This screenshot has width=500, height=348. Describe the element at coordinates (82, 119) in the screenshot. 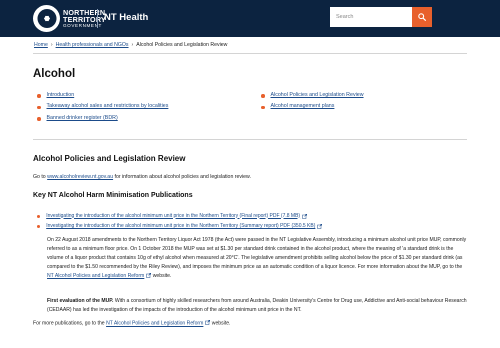

I see `toc-link-bdr: Banned drinker register (BDR)` at that location.